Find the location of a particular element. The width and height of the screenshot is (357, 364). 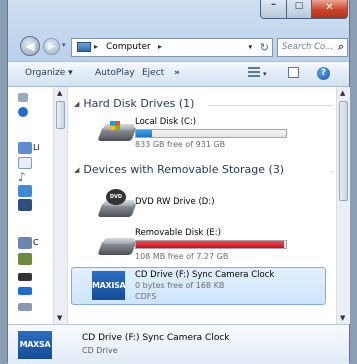

cd-drive-label-icon: MAXISA is located at coordinates (109, 285).